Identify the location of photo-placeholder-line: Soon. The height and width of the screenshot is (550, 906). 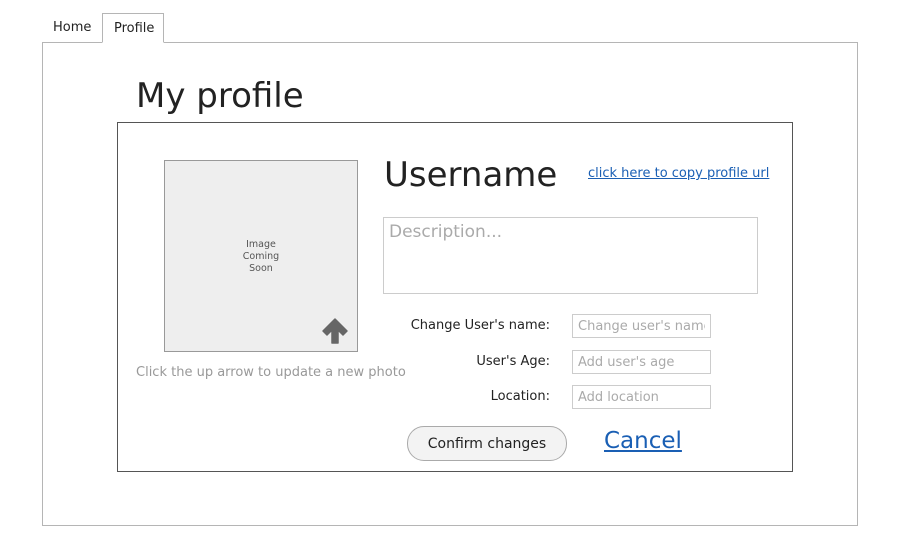
(261, 268).